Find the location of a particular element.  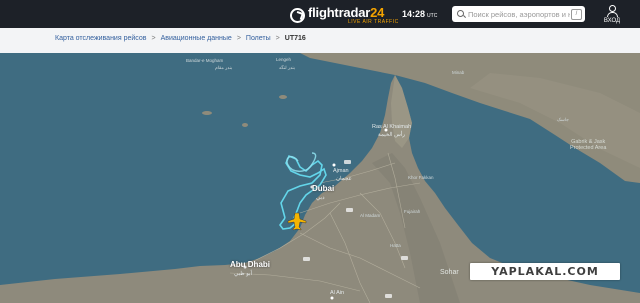

map-label-lengeh: Lengeh is located at coordinates (284, 59).